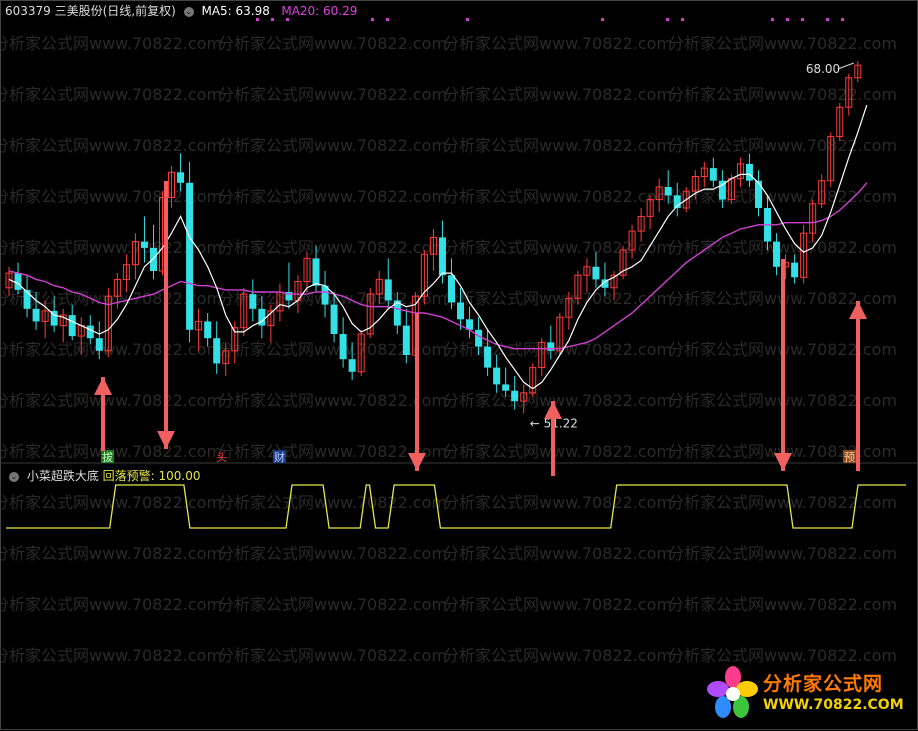 This screenshot has width=918, height=731. I want to click on logo-name: 分析家公式网, so click(823, 684).